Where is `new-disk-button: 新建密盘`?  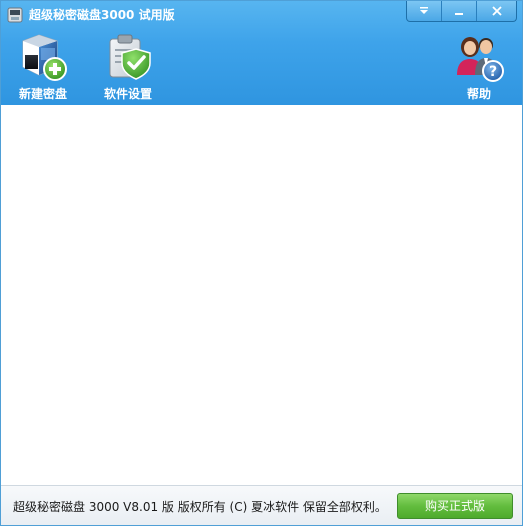 new-disk-button: 新建密盘 is located at coordinates (43, 66).